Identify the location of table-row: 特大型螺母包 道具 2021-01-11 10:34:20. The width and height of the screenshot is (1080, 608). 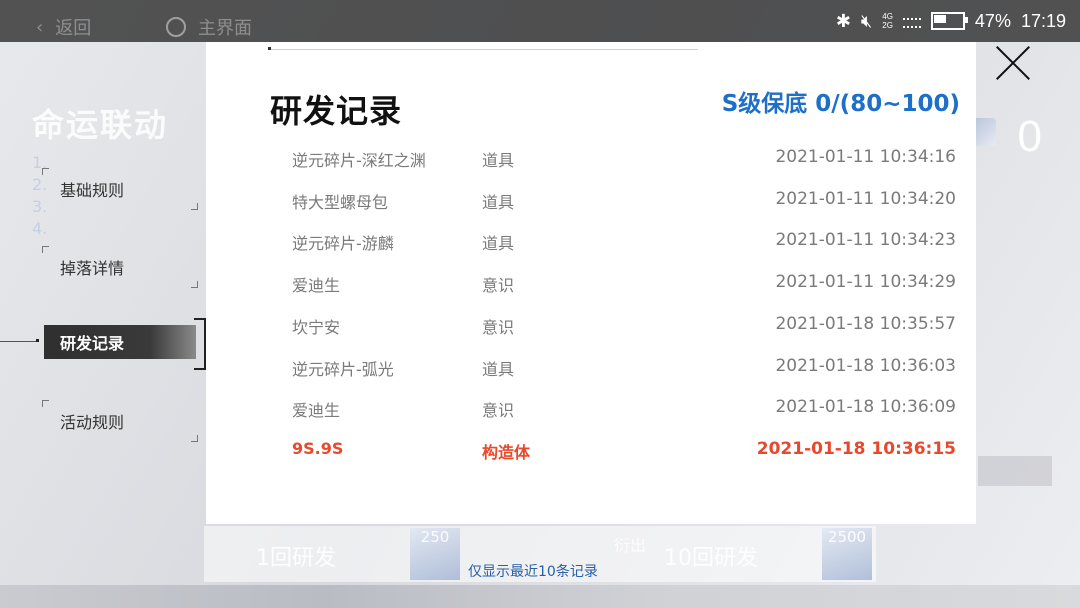
(625, 201).